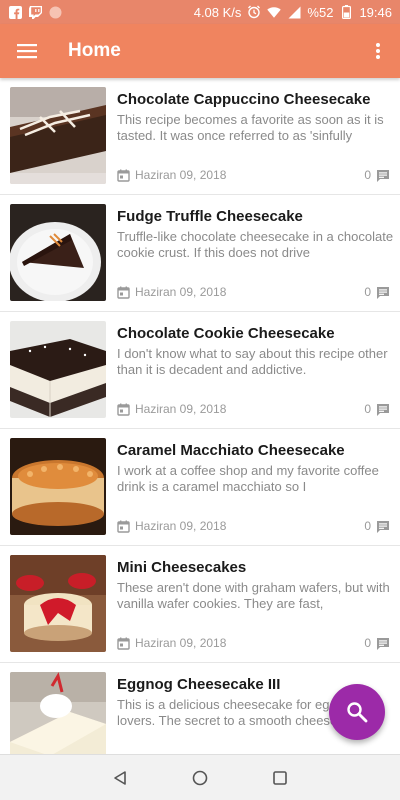 This screenshot has width=400, height=800. I want to click on post-title: Fudge Truffle Cheesecake, so click(258, 216).